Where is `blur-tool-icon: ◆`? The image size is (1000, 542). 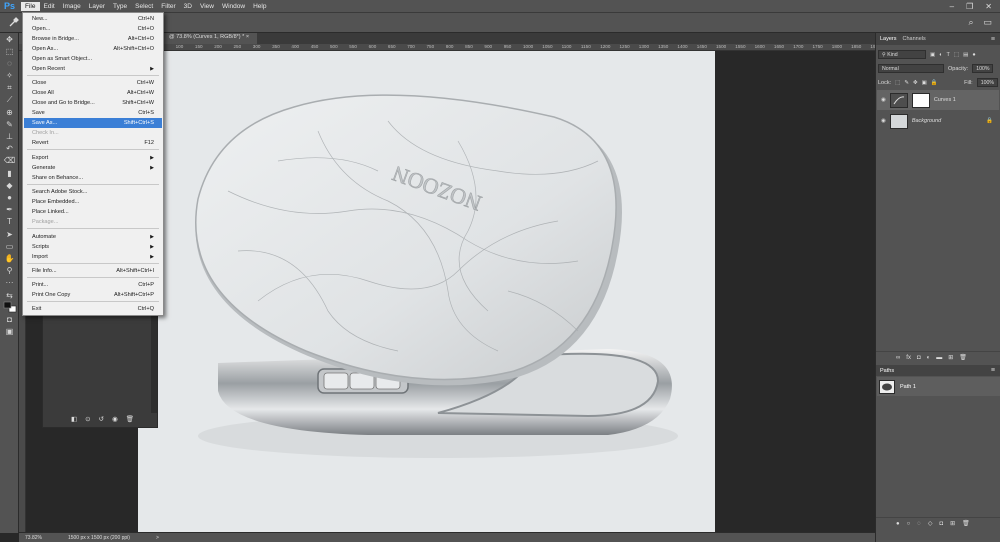
blur-tool-icon: ◆ is located at coordinates (9, 185).